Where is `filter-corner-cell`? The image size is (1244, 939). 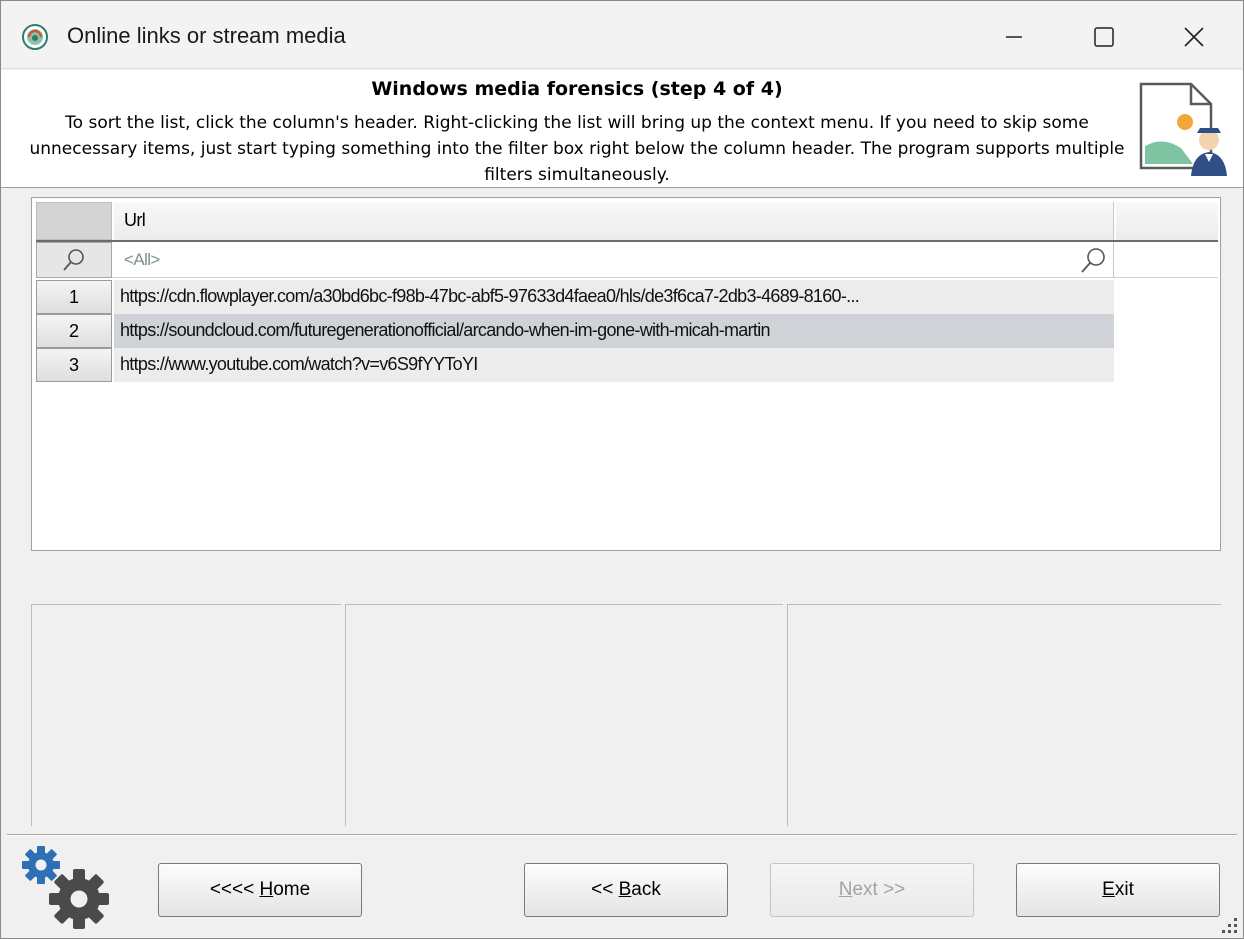
filter-corner-cell is located at coordinates (74, 260).